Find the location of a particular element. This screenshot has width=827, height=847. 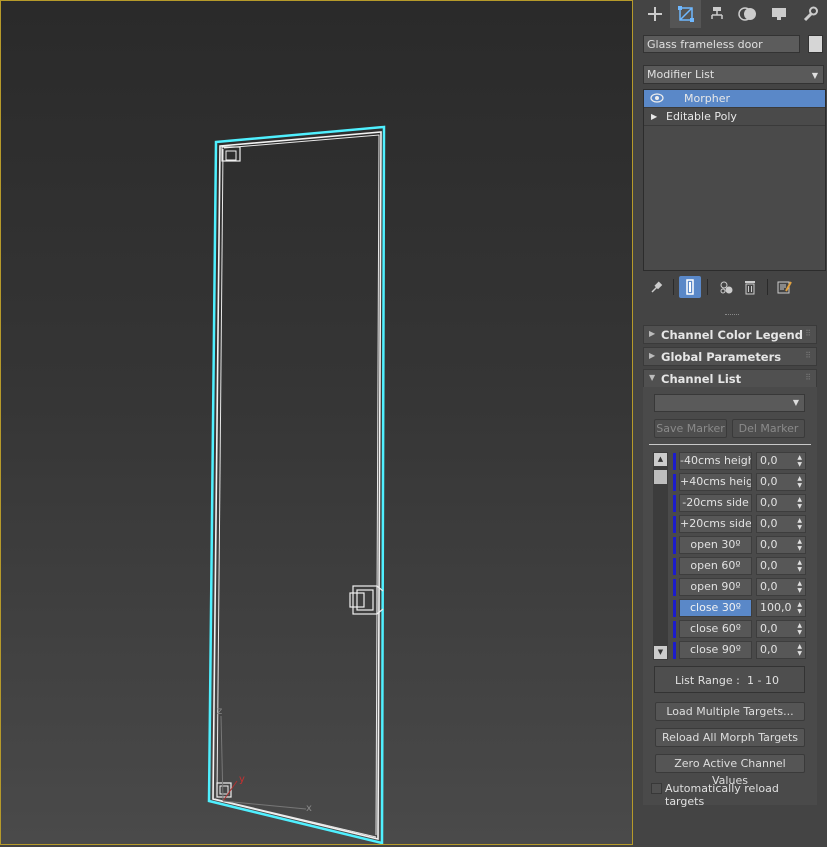

show-end-result-button is located at coordinates (690, 287).